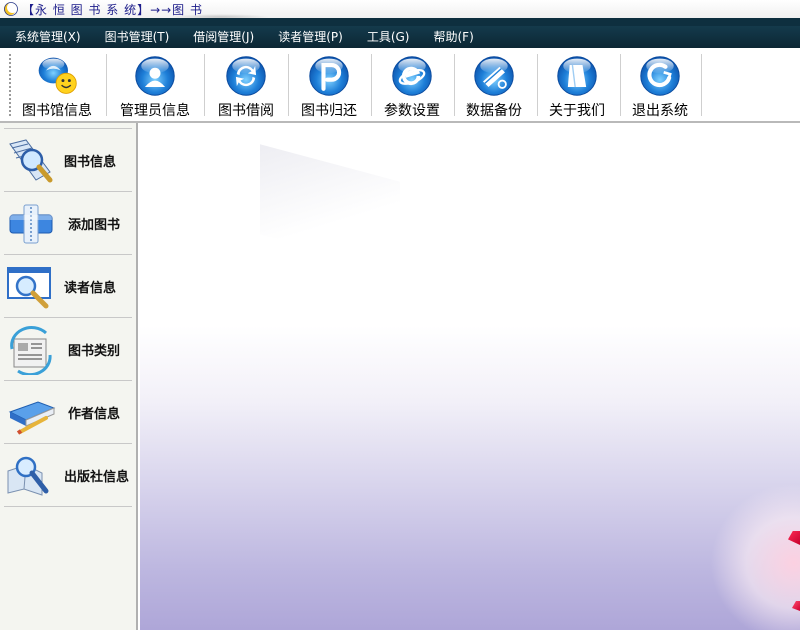  What do you see at coordinates (155, 76) in the screenshot?
I see `admin-info-icon` at bounding box center [155, 76].